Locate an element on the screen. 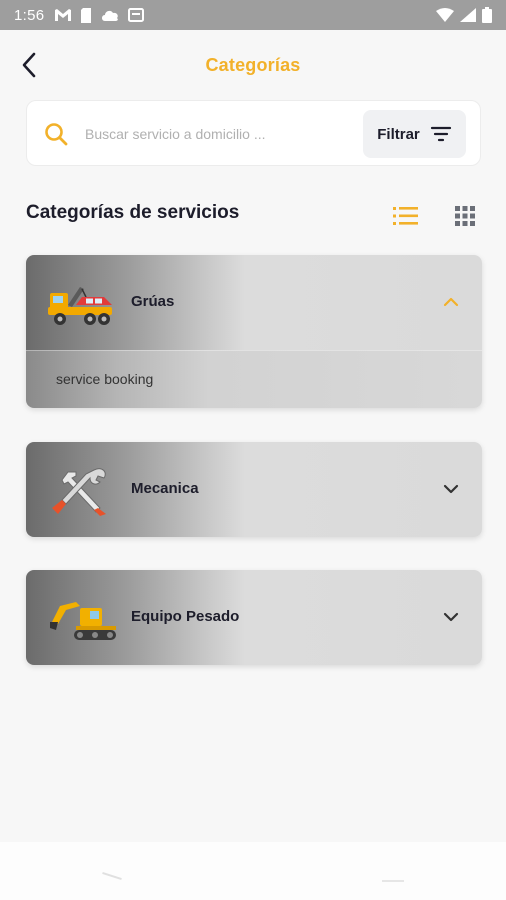  storage-icon is located at coordinates (136, 15).